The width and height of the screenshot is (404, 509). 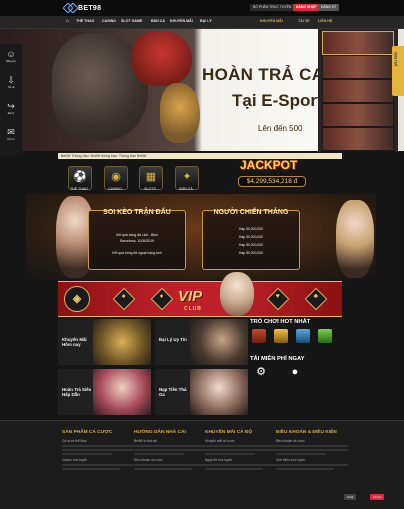 What do you see at coordinates (377, 497) in the screenshot?
I see `support-chat-button: Hỗ trợ` at bounding box center [377, 497].